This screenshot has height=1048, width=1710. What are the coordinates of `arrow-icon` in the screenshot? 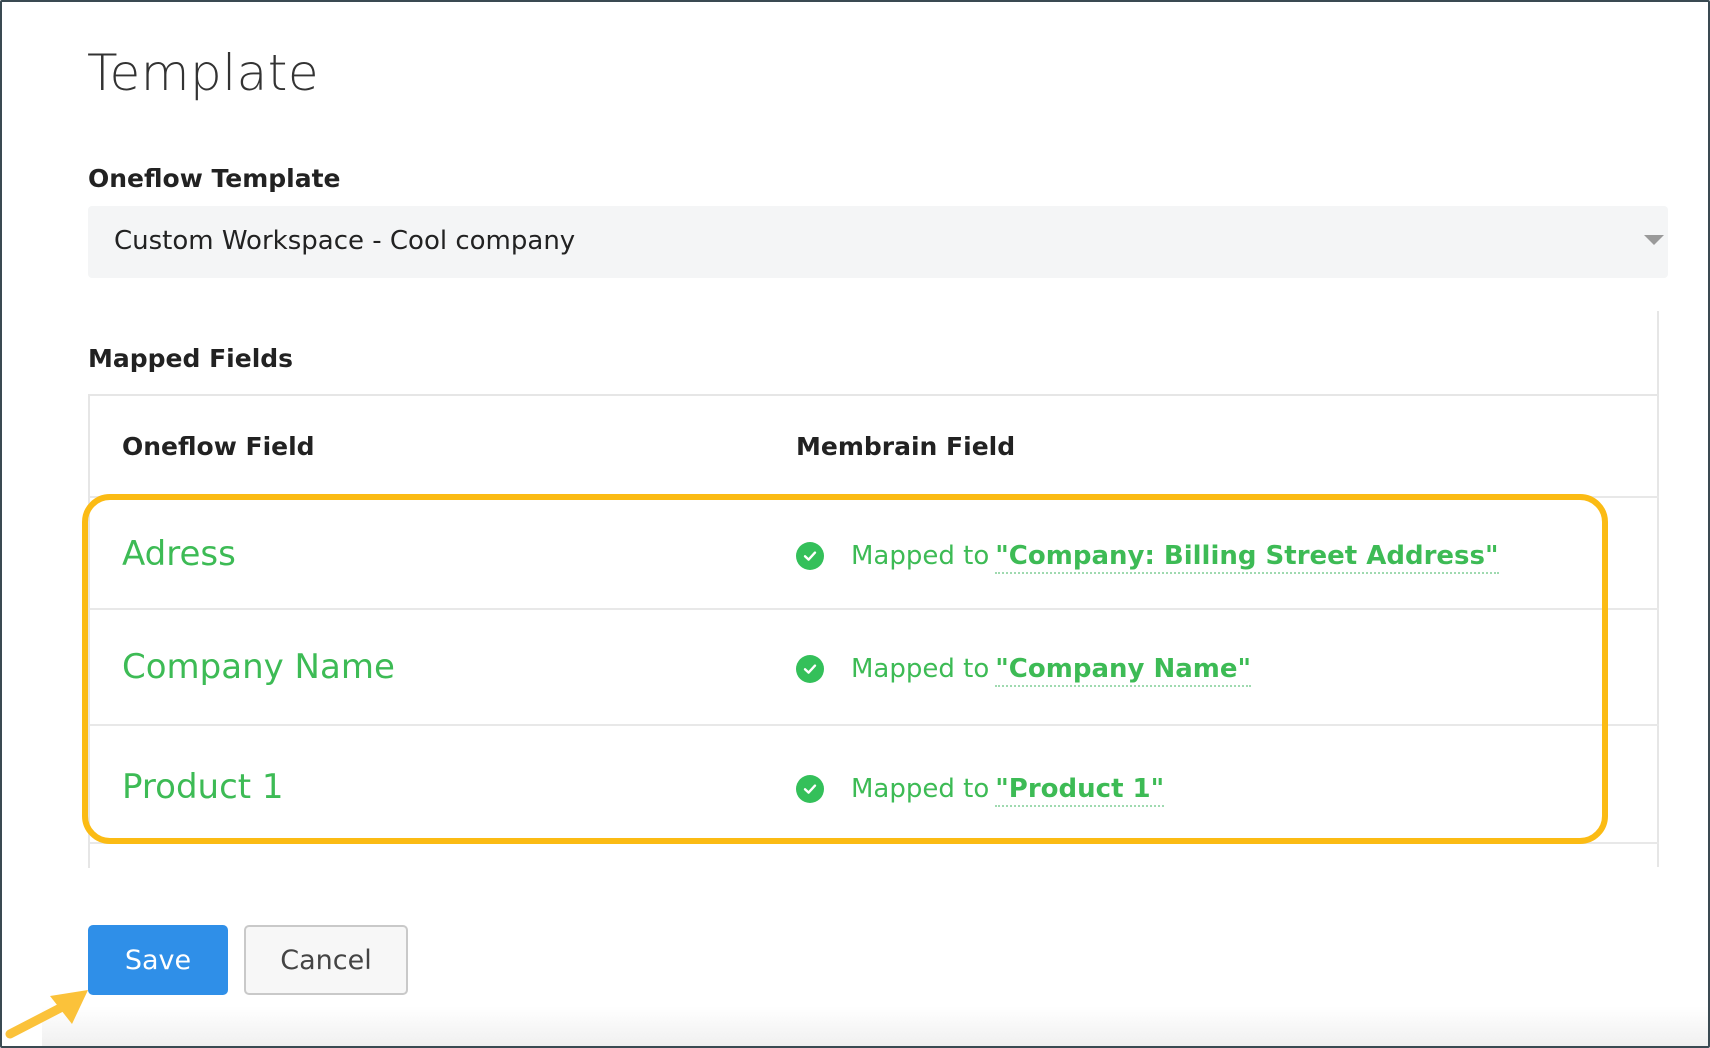 It's located at (46, 1014).